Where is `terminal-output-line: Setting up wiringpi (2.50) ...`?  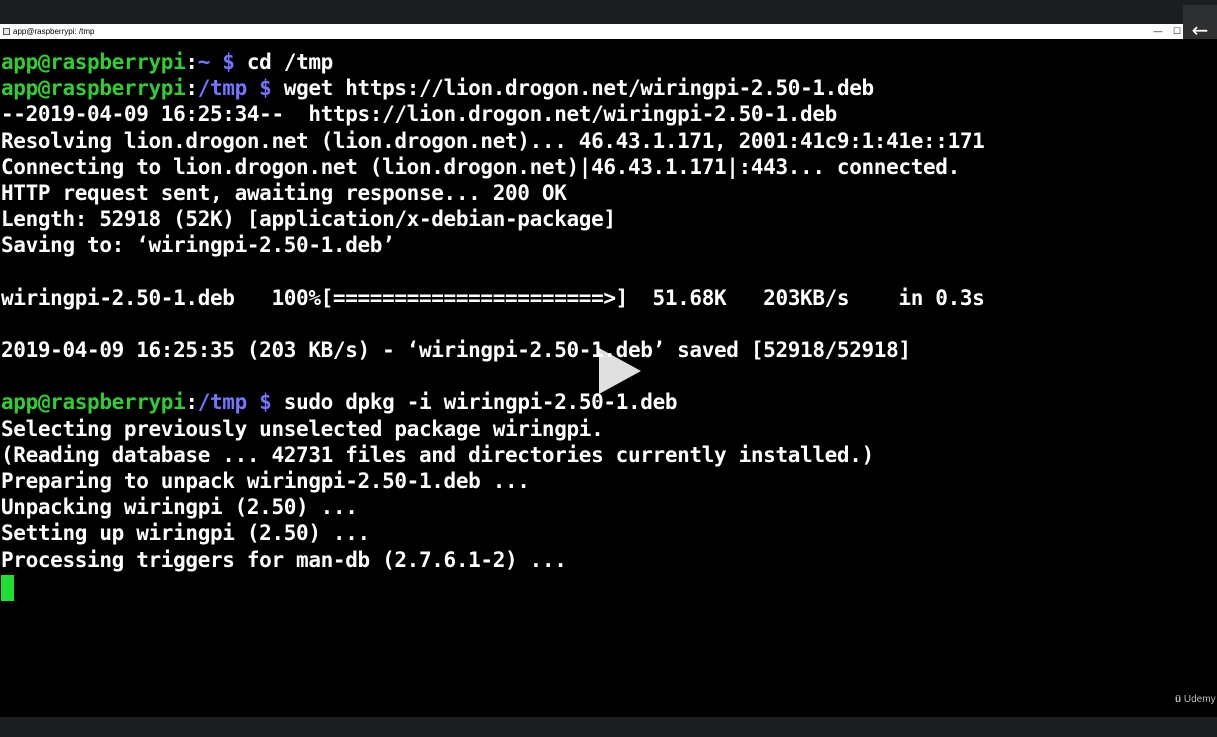
terminal-output-line: Setting up wiringpi (2.50) ... is located at coordinates (185, 533).